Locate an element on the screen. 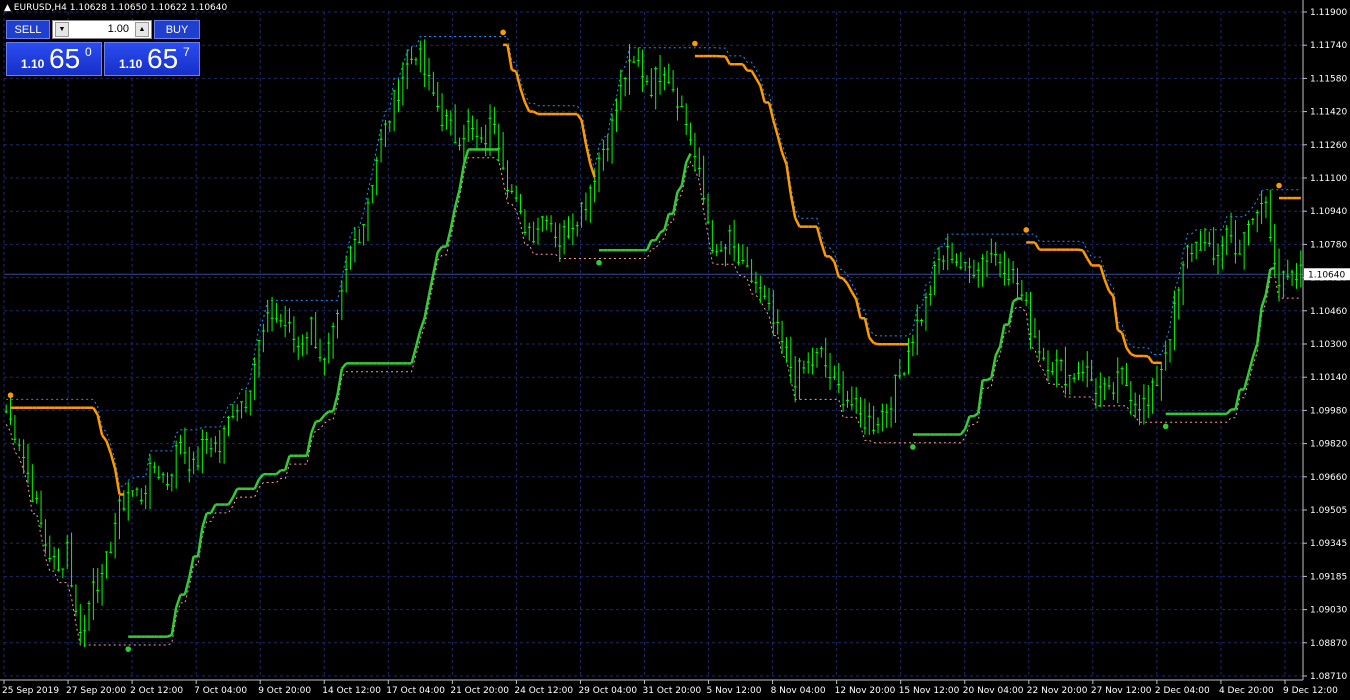 Image resolution: width=1350 pixels, height=700 pixels. time-tick-label: 7 Oct 04:00 is located at coordinates (220, 691).